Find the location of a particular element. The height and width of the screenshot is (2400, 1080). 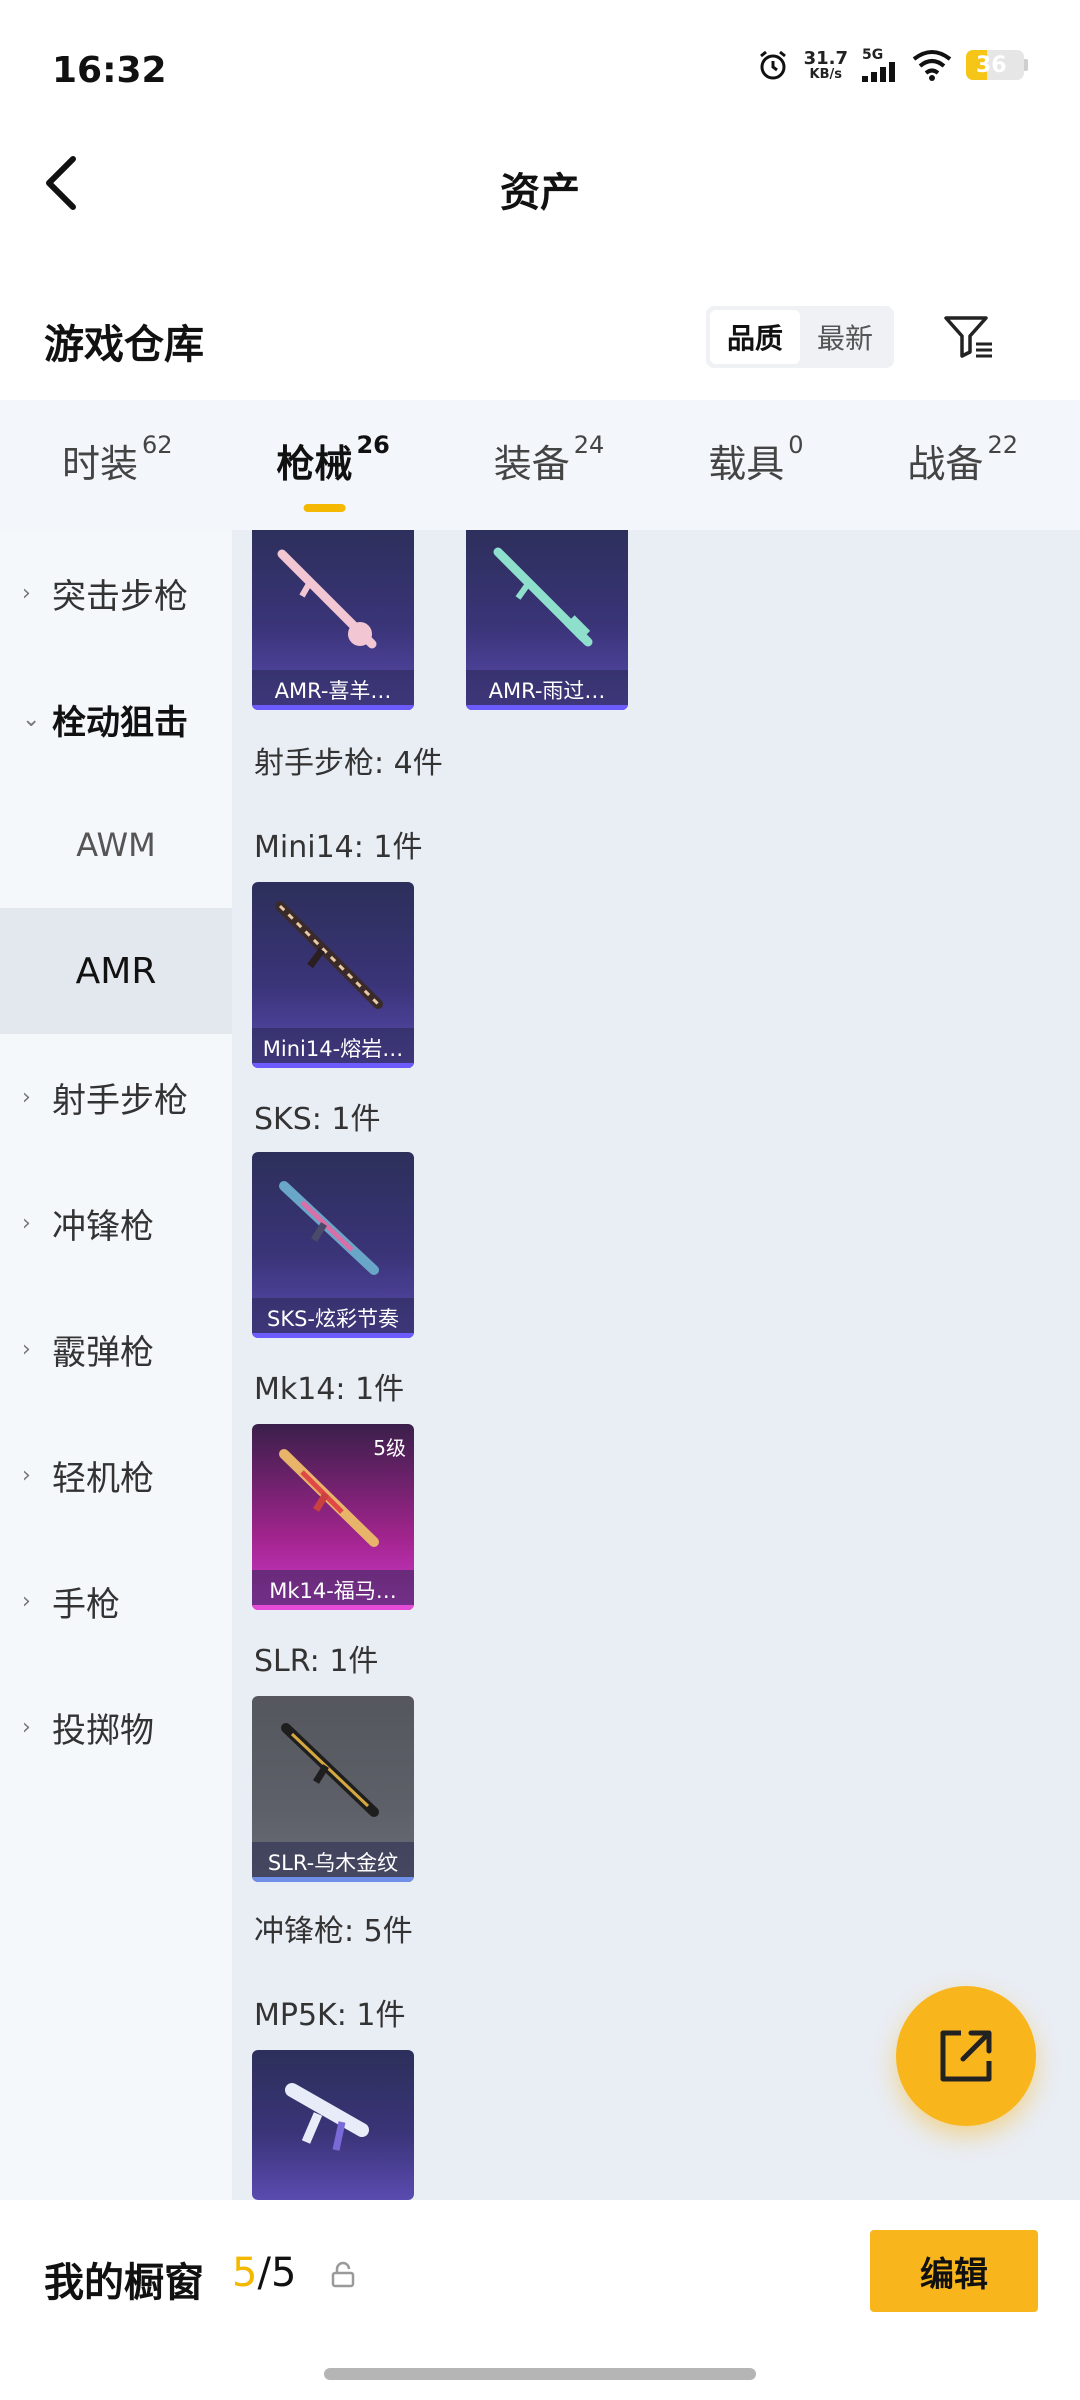

battery-icon: 36 is located at coordinates (995, 65).